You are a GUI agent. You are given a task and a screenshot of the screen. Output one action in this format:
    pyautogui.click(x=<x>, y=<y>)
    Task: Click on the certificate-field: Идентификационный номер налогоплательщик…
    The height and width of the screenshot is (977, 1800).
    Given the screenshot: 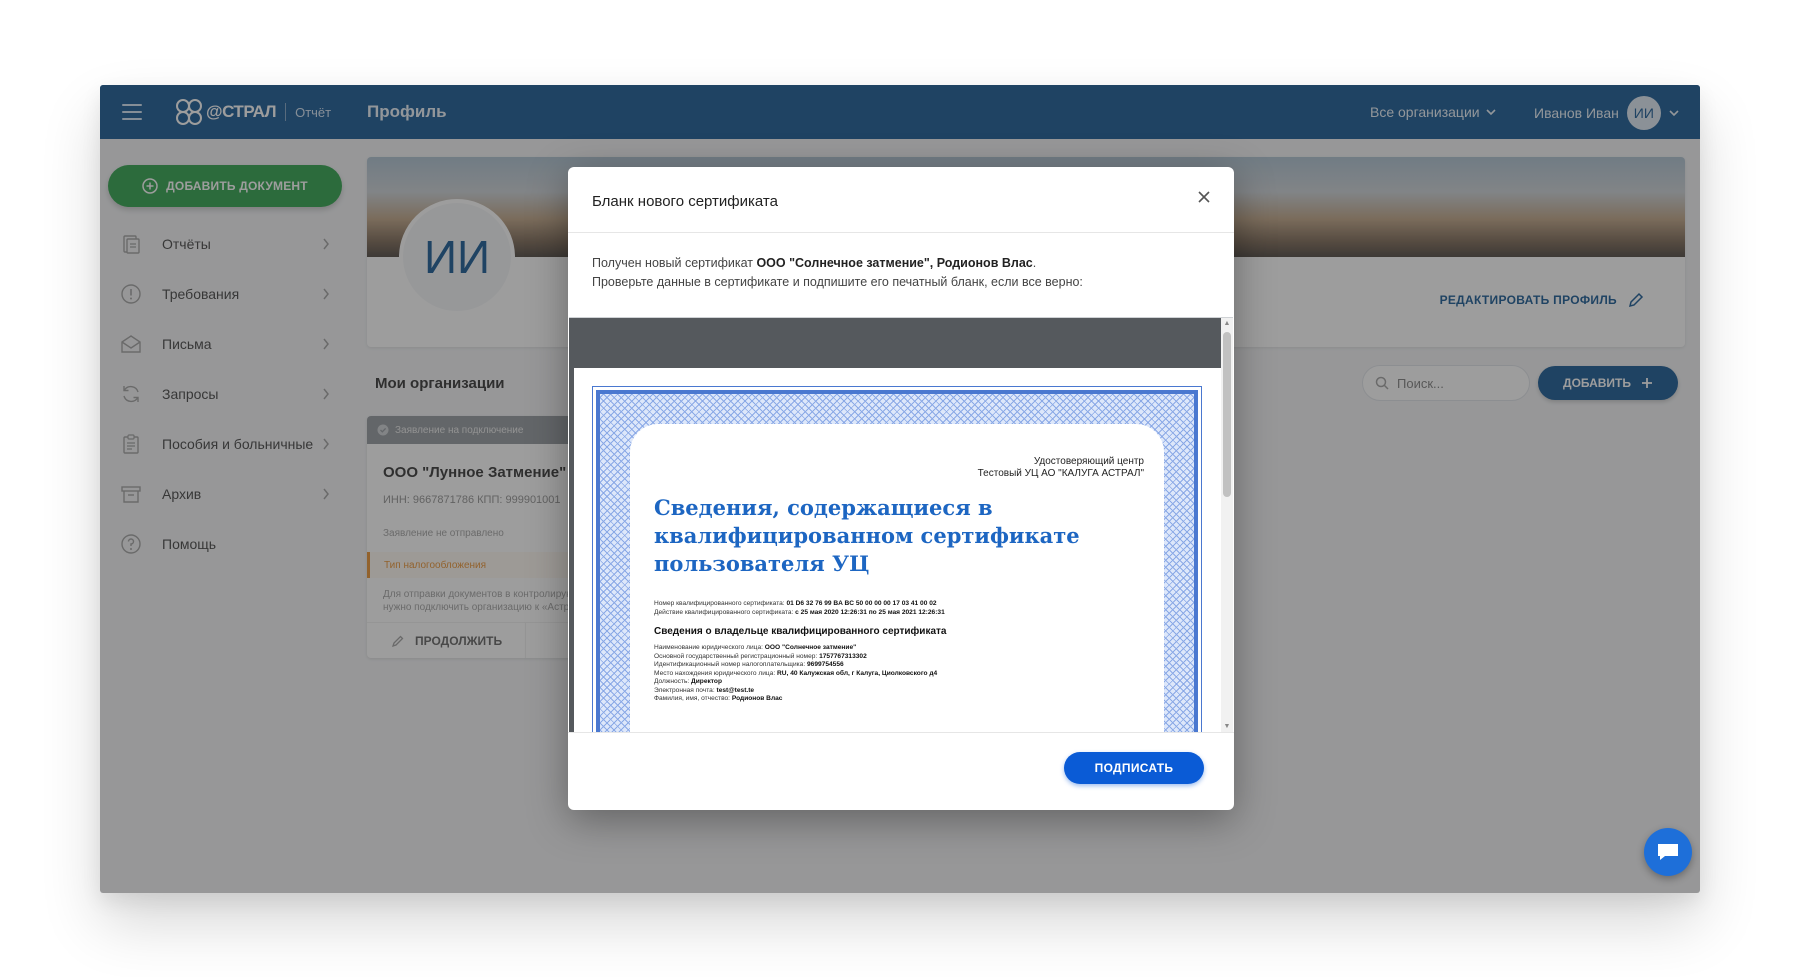 What is the action you would take?
    pyautogui.click(x=795, y=665)
    